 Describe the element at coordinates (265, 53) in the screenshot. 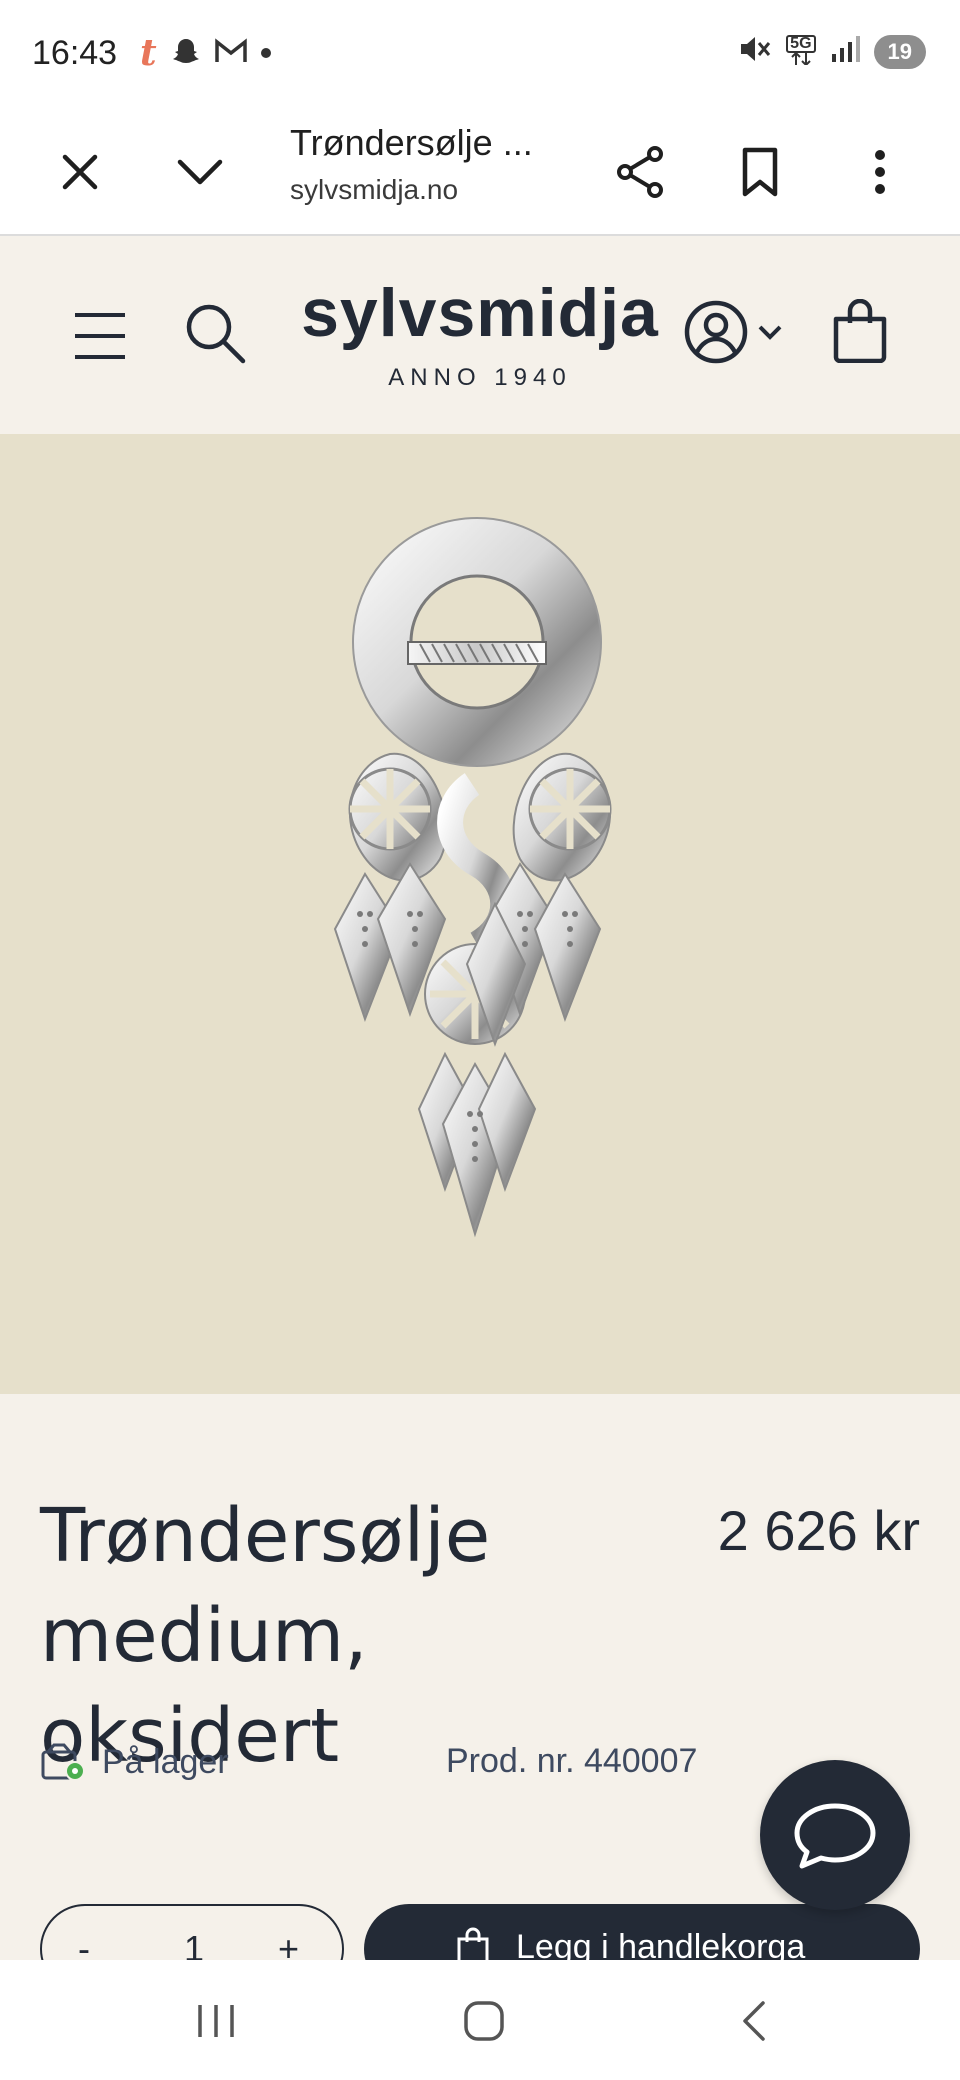

I see `dot-icon` at that location.